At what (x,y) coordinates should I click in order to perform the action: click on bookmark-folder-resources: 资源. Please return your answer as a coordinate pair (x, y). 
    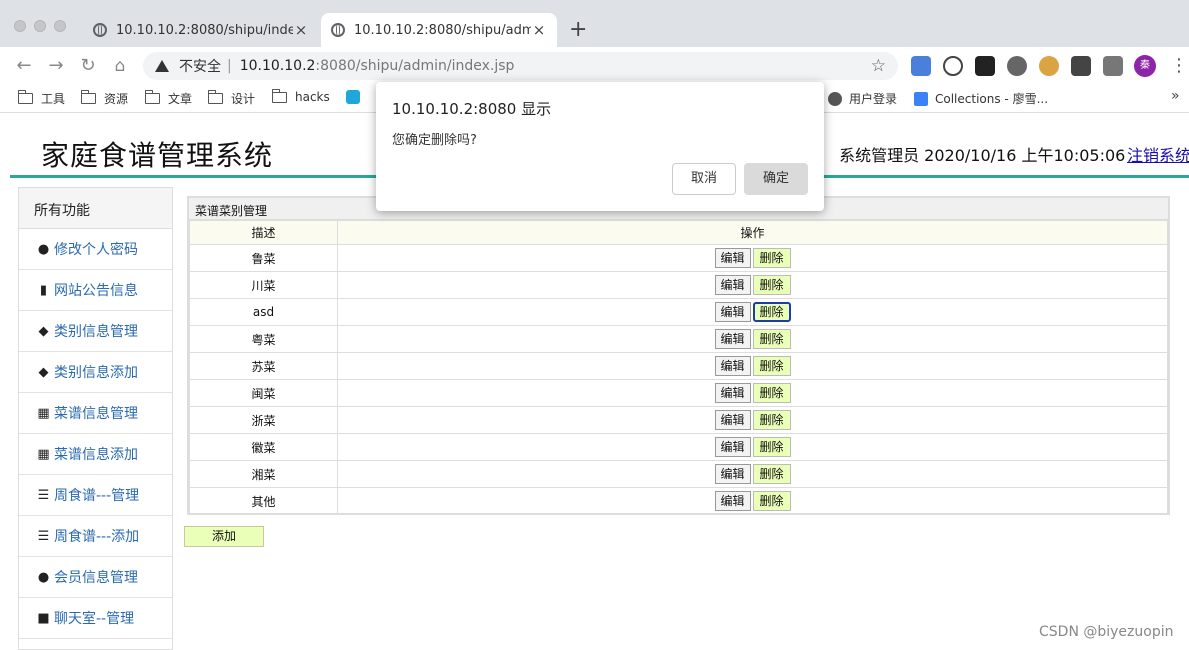
    Looking at the image, I should click on (104, 98).